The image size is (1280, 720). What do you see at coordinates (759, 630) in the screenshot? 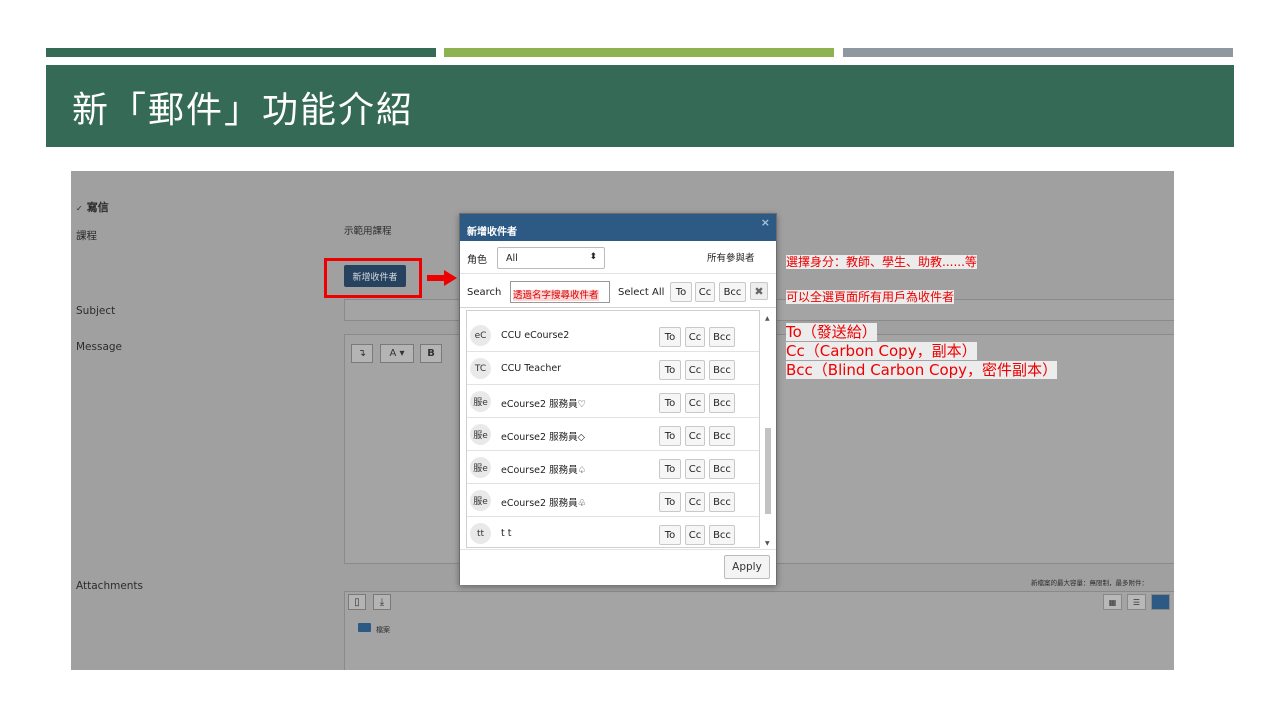
I see `filepicker-area` at bounding box center [759, 630].